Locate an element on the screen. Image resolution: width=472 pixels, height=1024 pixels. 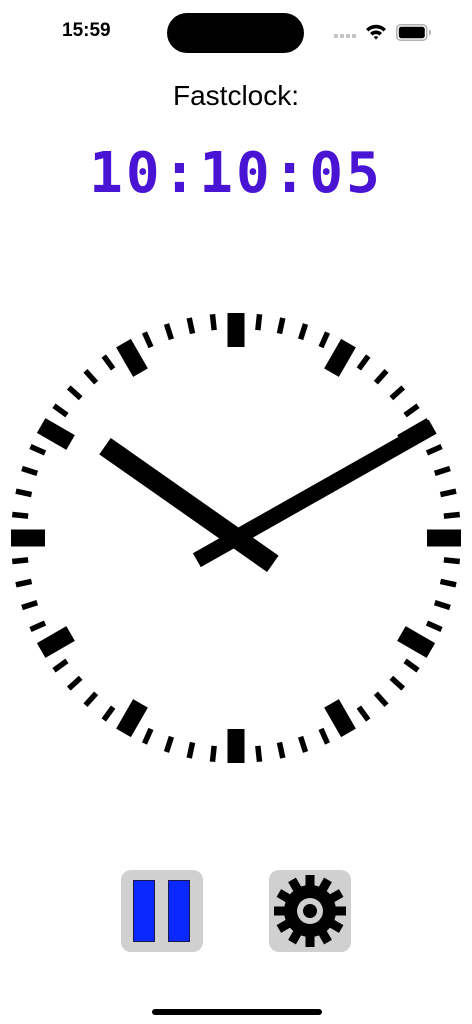
status-bar: 15:59 is located at coordinates (236, 32).